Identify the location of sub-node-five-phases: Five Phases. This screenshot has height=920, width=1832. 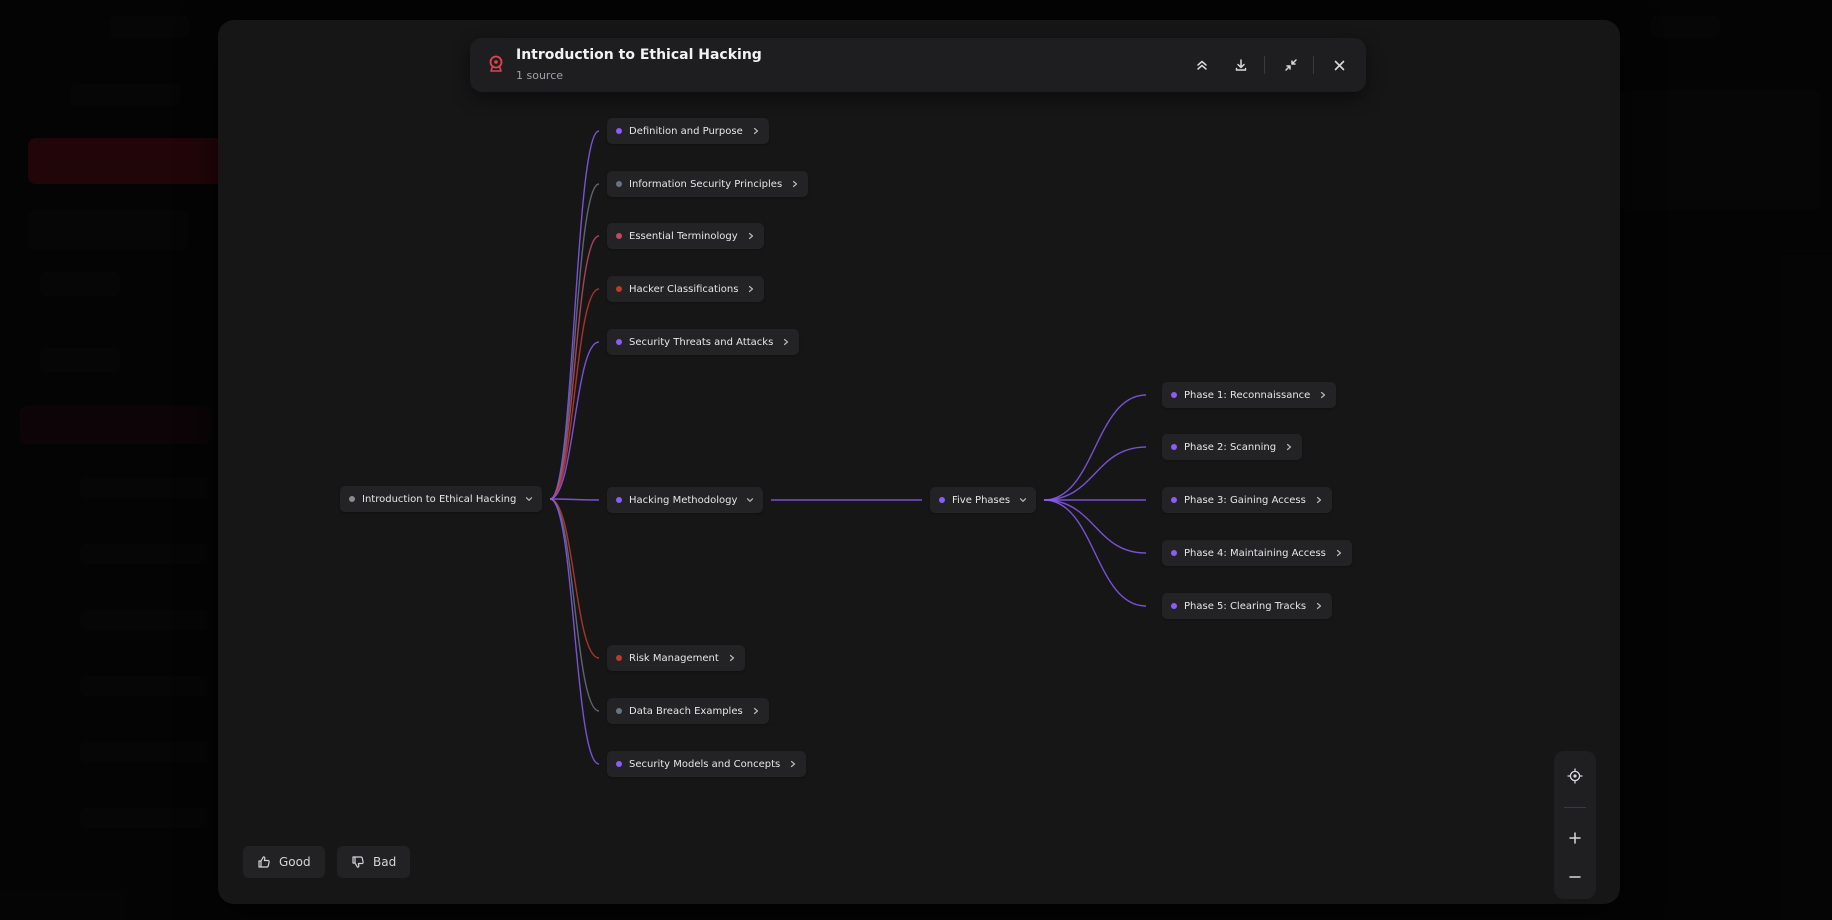
(983, 500).